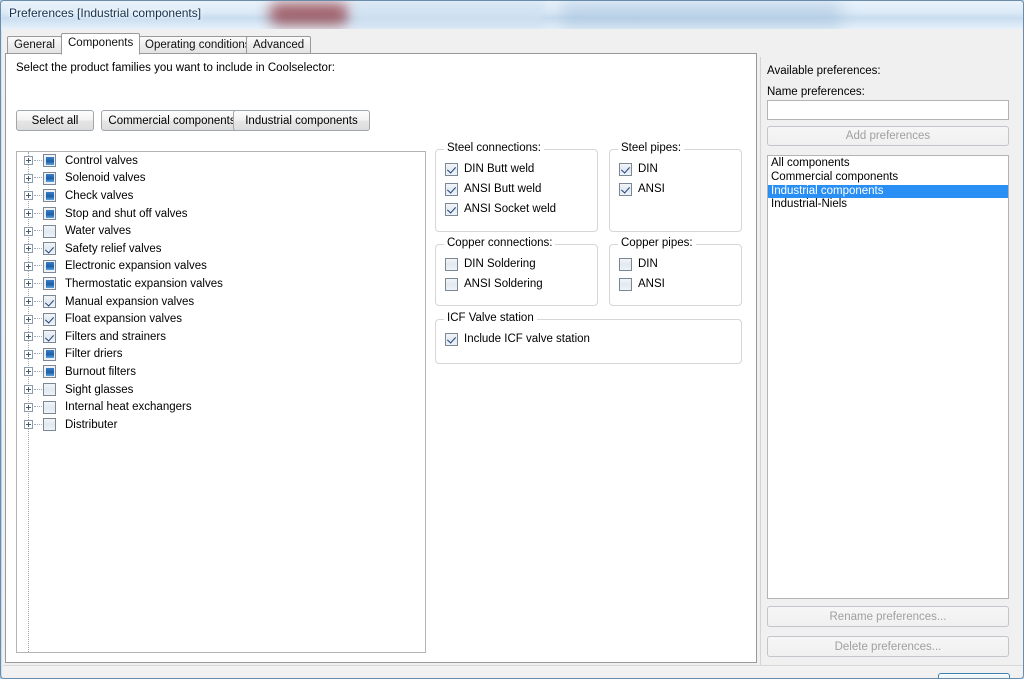 Image resolution: width=1024 pixels, height=679 pixels. Describe the element at coordinates (221, 355) in the screenshot. I see `tree-item: Filter driers` at that location.